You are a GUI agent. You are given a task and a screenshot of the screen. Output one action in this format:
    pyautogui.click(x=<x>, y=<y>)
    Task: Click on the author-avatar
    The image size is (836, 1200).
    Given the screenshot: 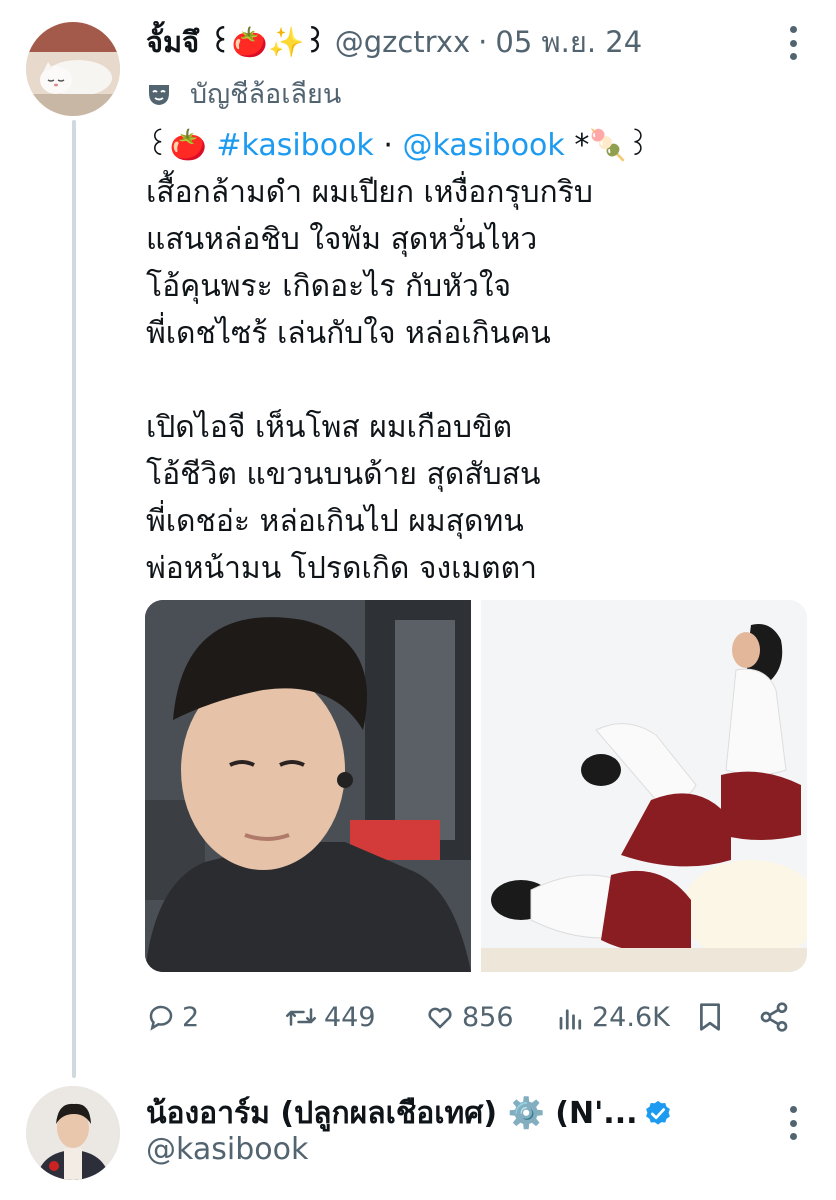 What is the action you would take?
    pyautogui.click(x=73, y=69)
    